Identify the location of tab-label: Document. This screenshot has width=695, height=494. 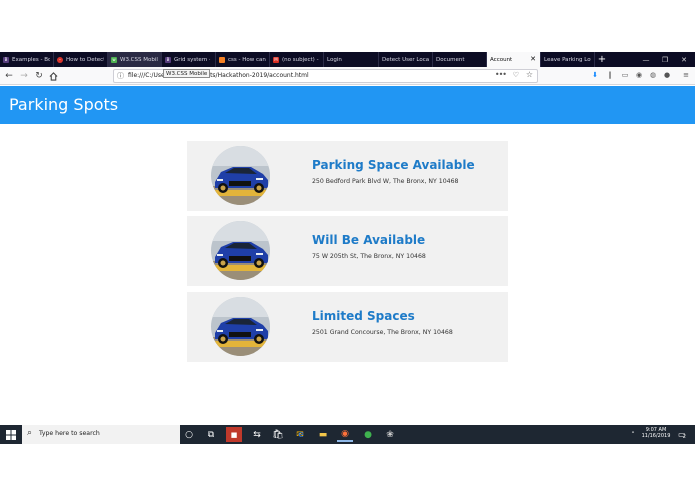
(450, 59).